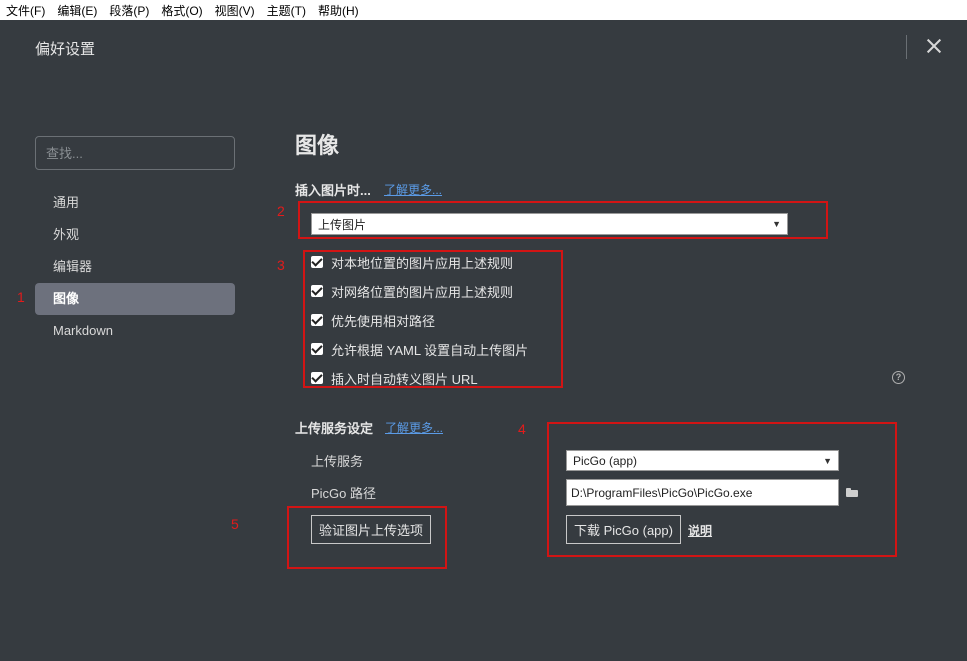 The image size is (967, 661). What do you see at coordinates (549, 224) in the screenshot?
I see `insert-action-select: 上传图片 ▼` at bounding box center [549, 224].